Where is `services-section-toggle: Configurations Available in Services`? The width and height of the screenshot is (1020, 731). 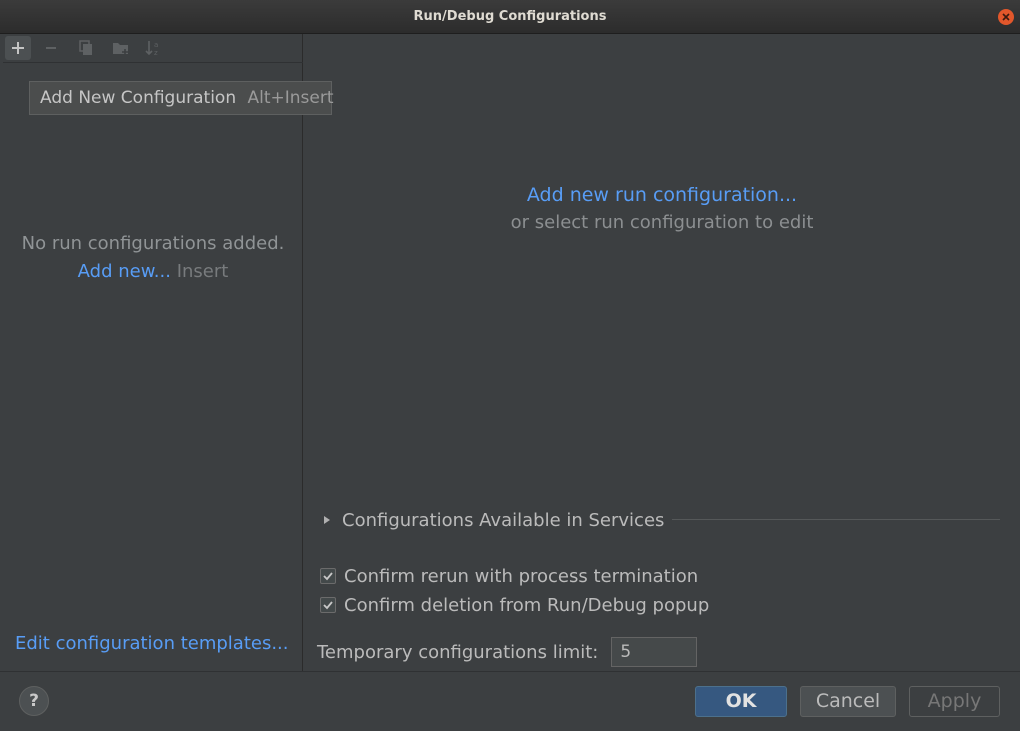 services-section-toggle: Configurations Available in Services is located at coordinates (493, 520).